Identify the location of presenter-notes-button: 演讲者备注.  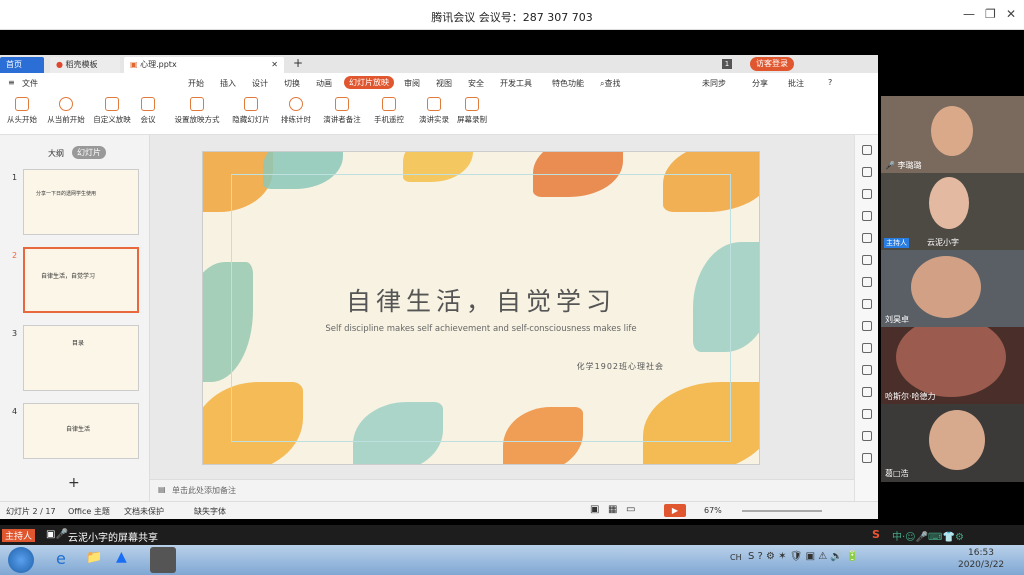
(342, 111).